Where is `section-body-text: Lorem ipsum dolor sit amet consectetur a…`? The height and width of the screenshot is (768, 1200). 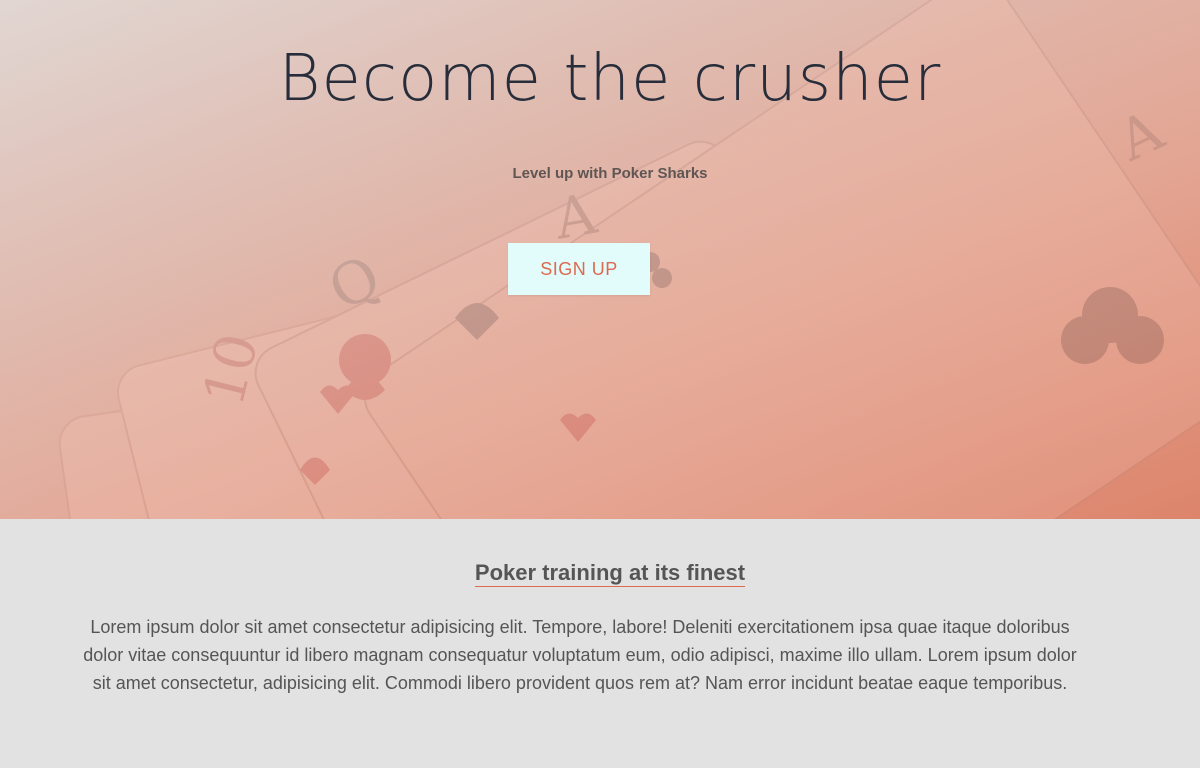
section-body-text: Lorem ipsum dolor sit amet consectetur a… is located at coordinates (580, 655).